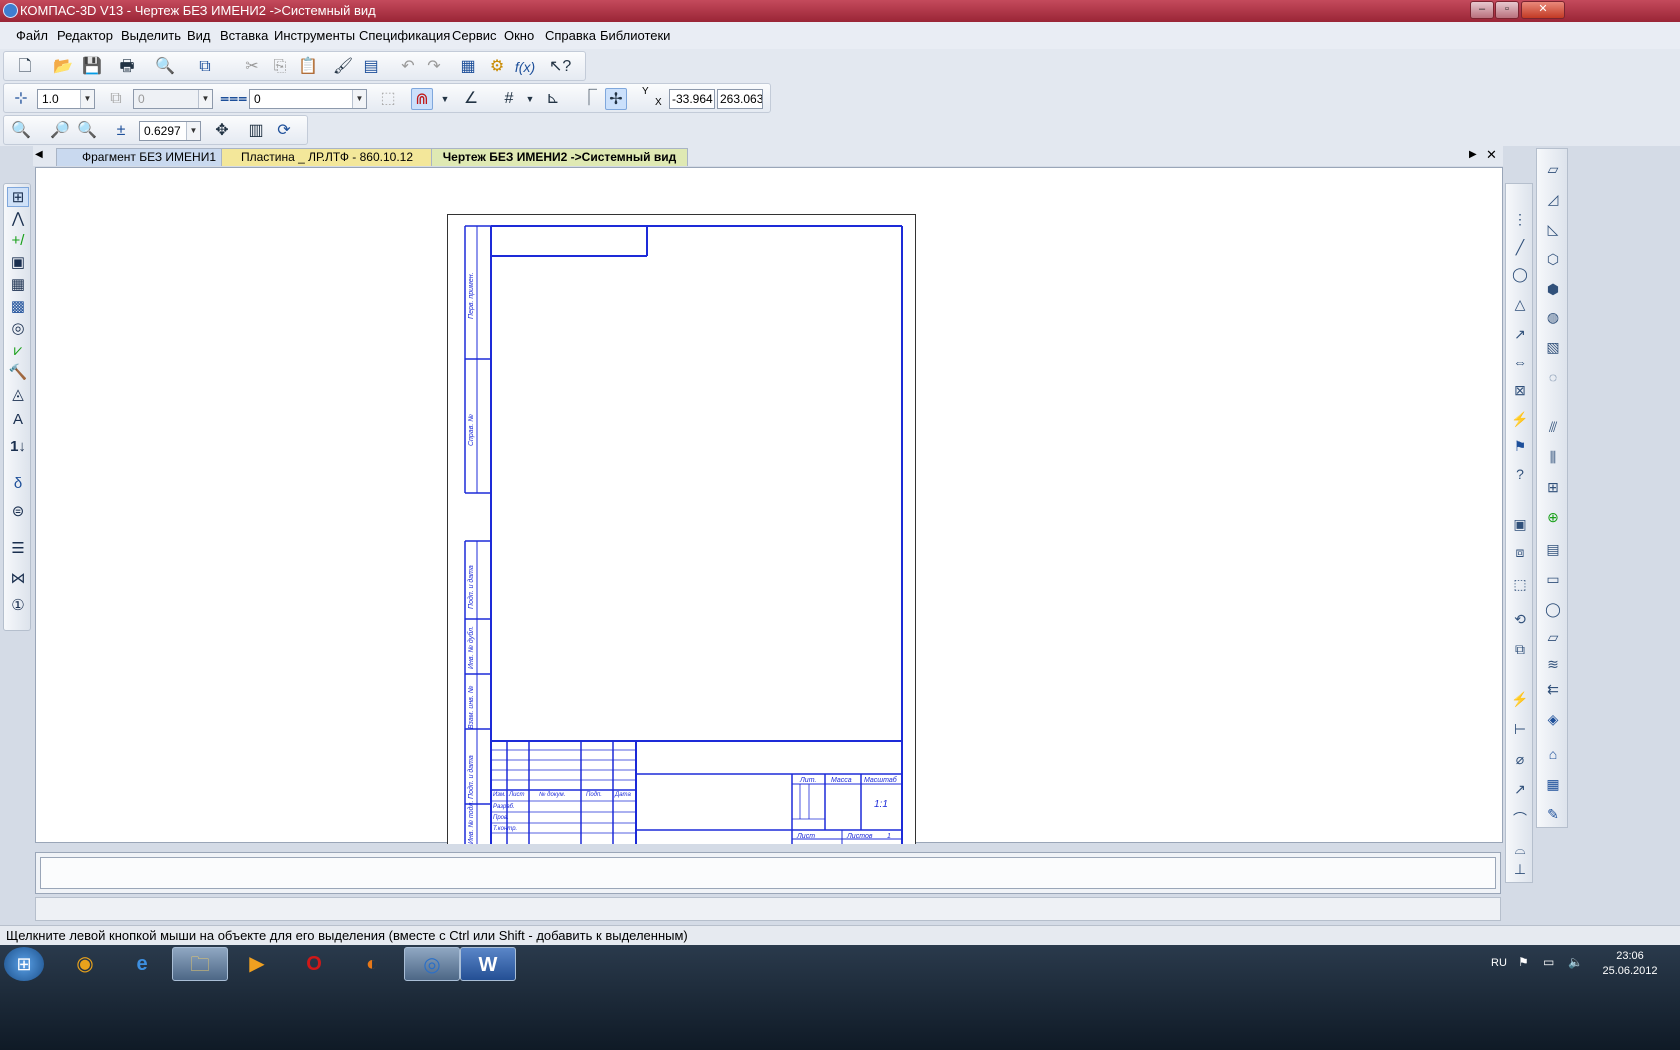 This screenshot has height=1050, width=1680. Describe the element at coordinates (1553, 549) in the screenshot. I see `spec-table-icon: ▤` at that location.